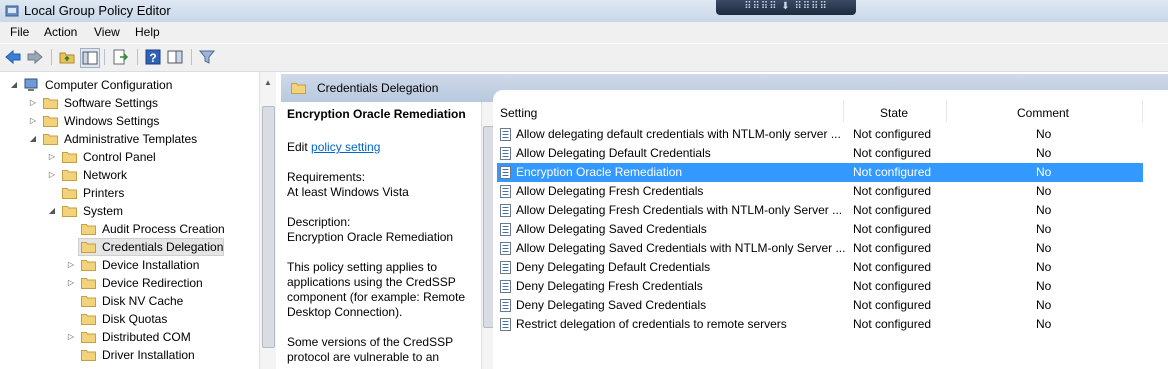  I want to click on setting-name: Allow Delegating Default Credentials, so click(613, 153).